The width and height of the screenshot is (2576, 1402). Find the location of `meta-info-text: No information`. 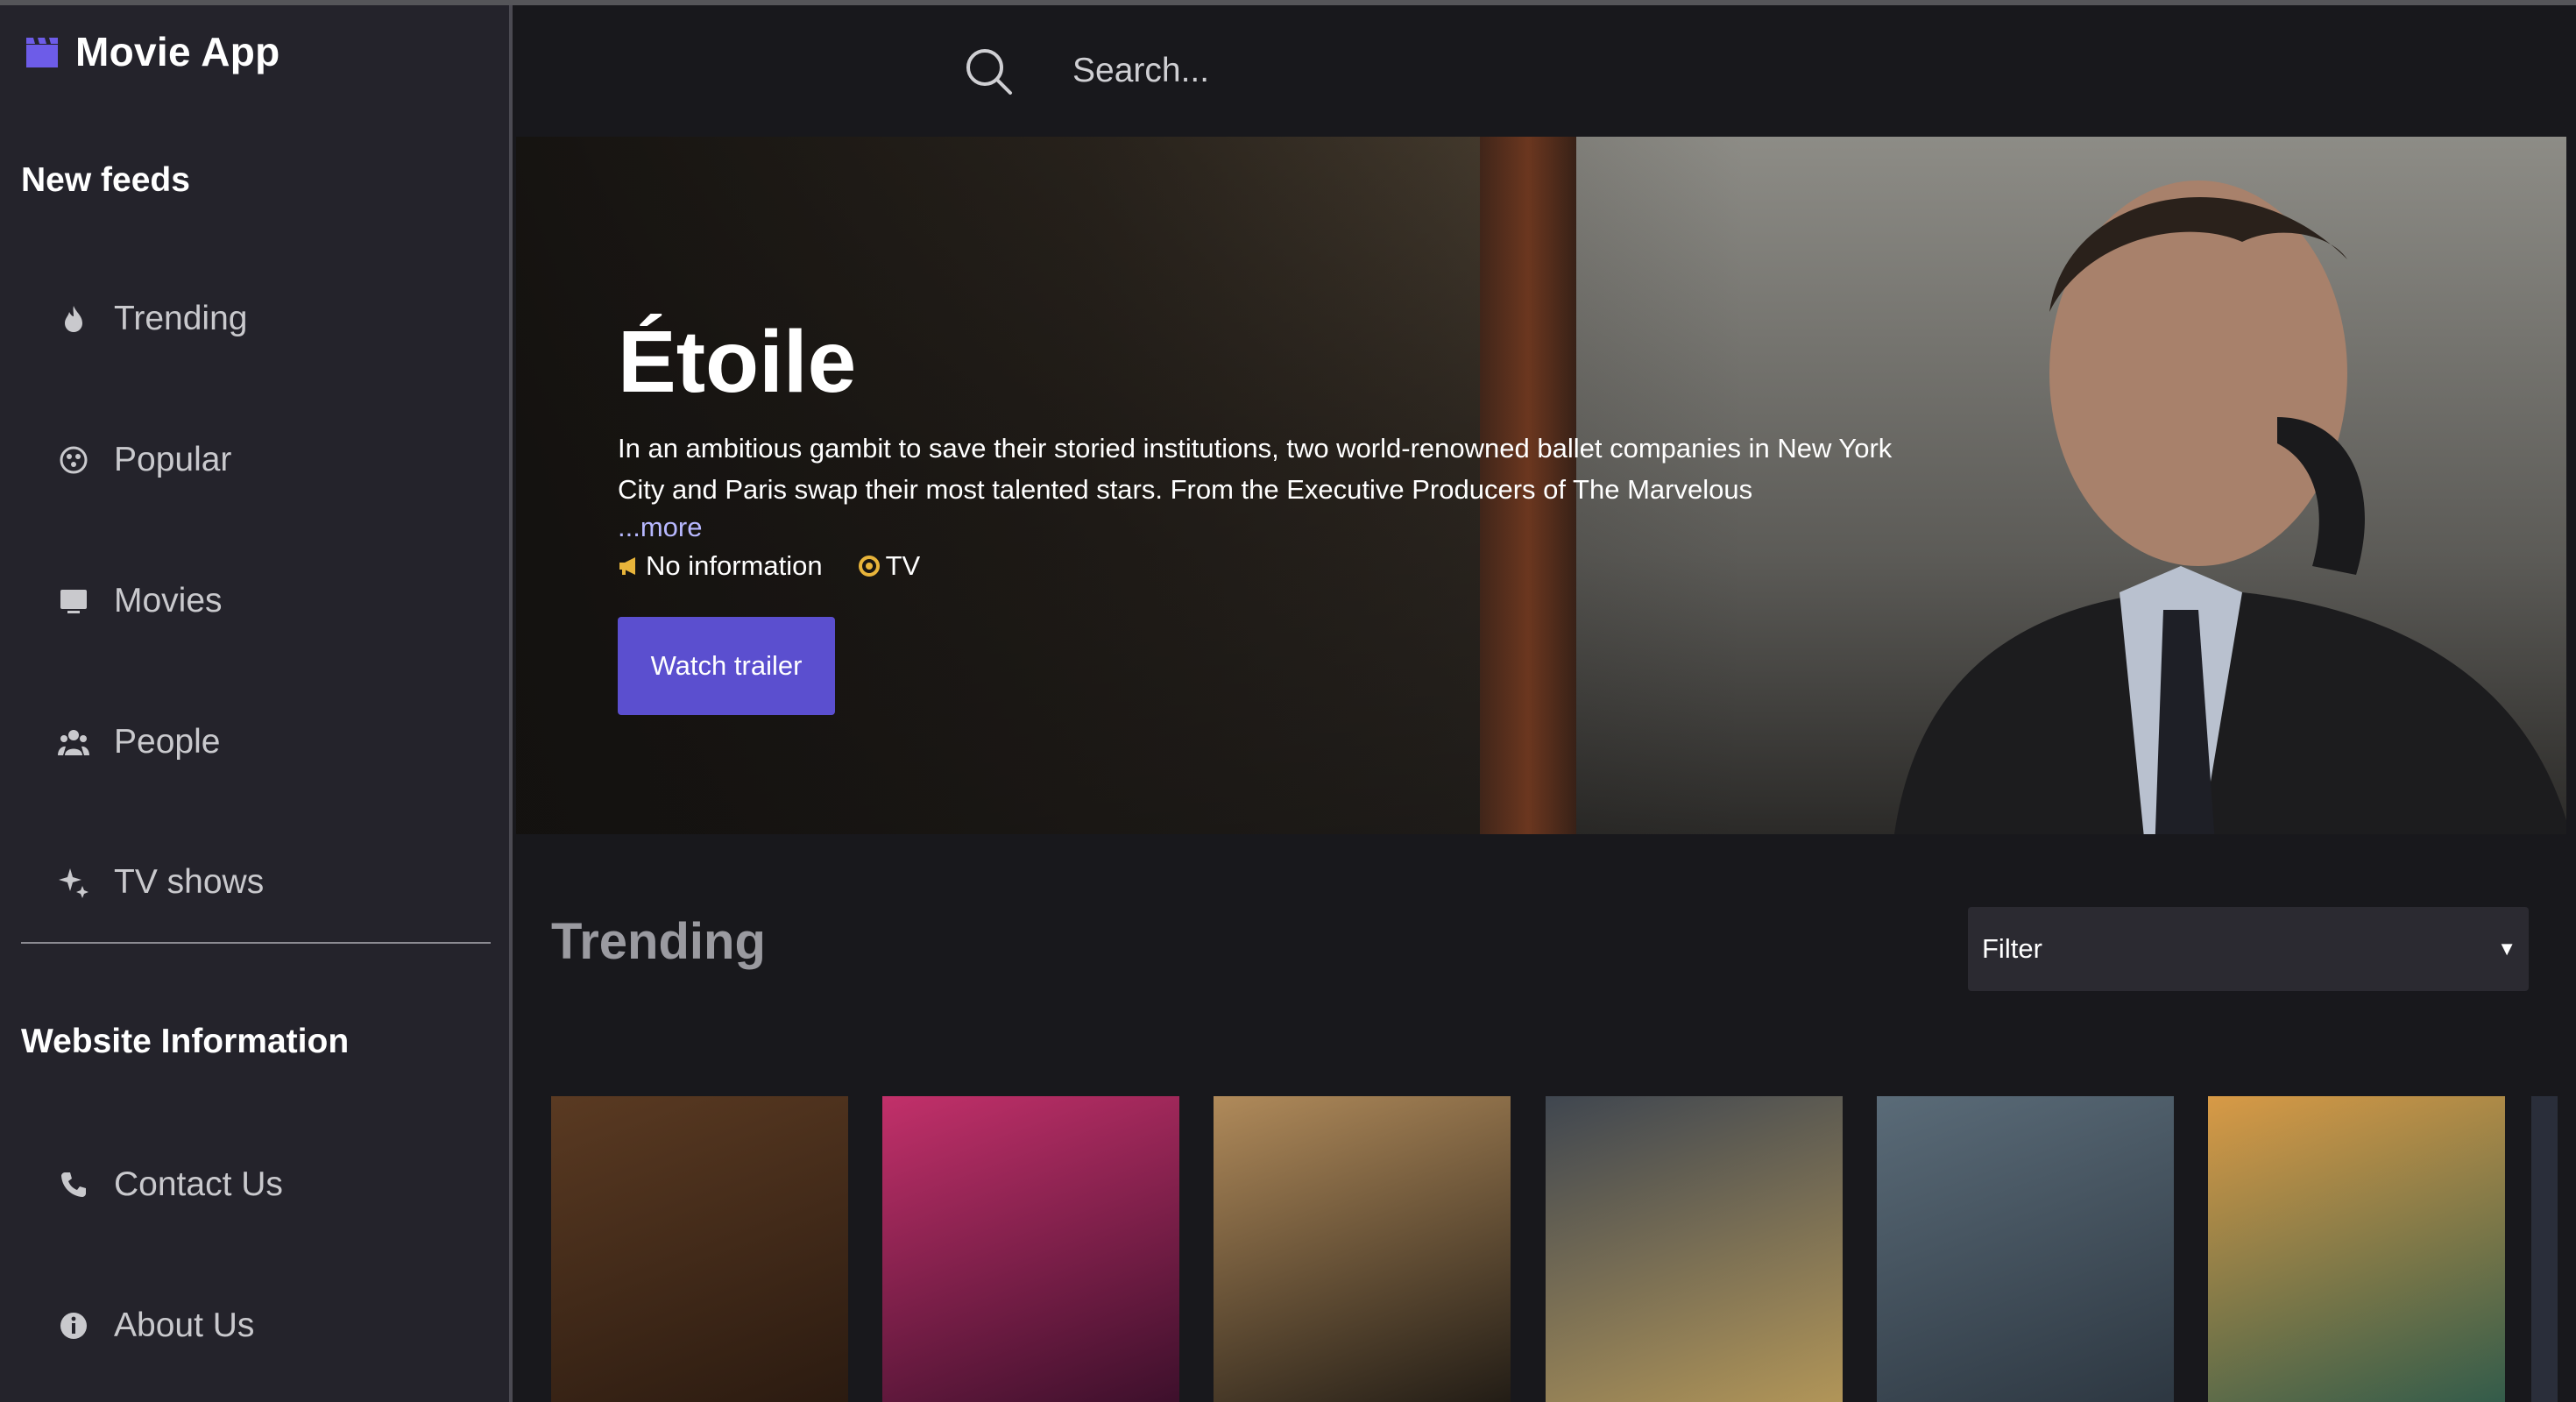

meta-info-text: No information is located at coordinates (734, 565).